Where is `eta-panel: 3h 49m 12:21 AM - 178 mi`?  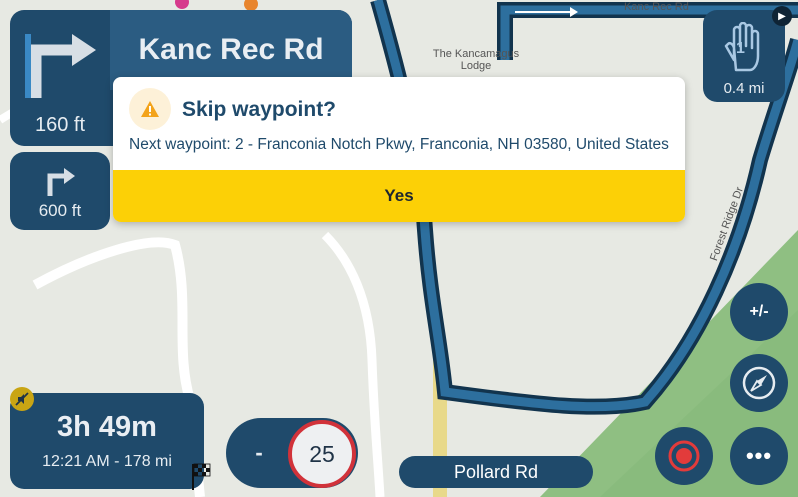
eta-panel: 3h 49m 12:21 AM - 178 mi is located at coordinates (107, 441).